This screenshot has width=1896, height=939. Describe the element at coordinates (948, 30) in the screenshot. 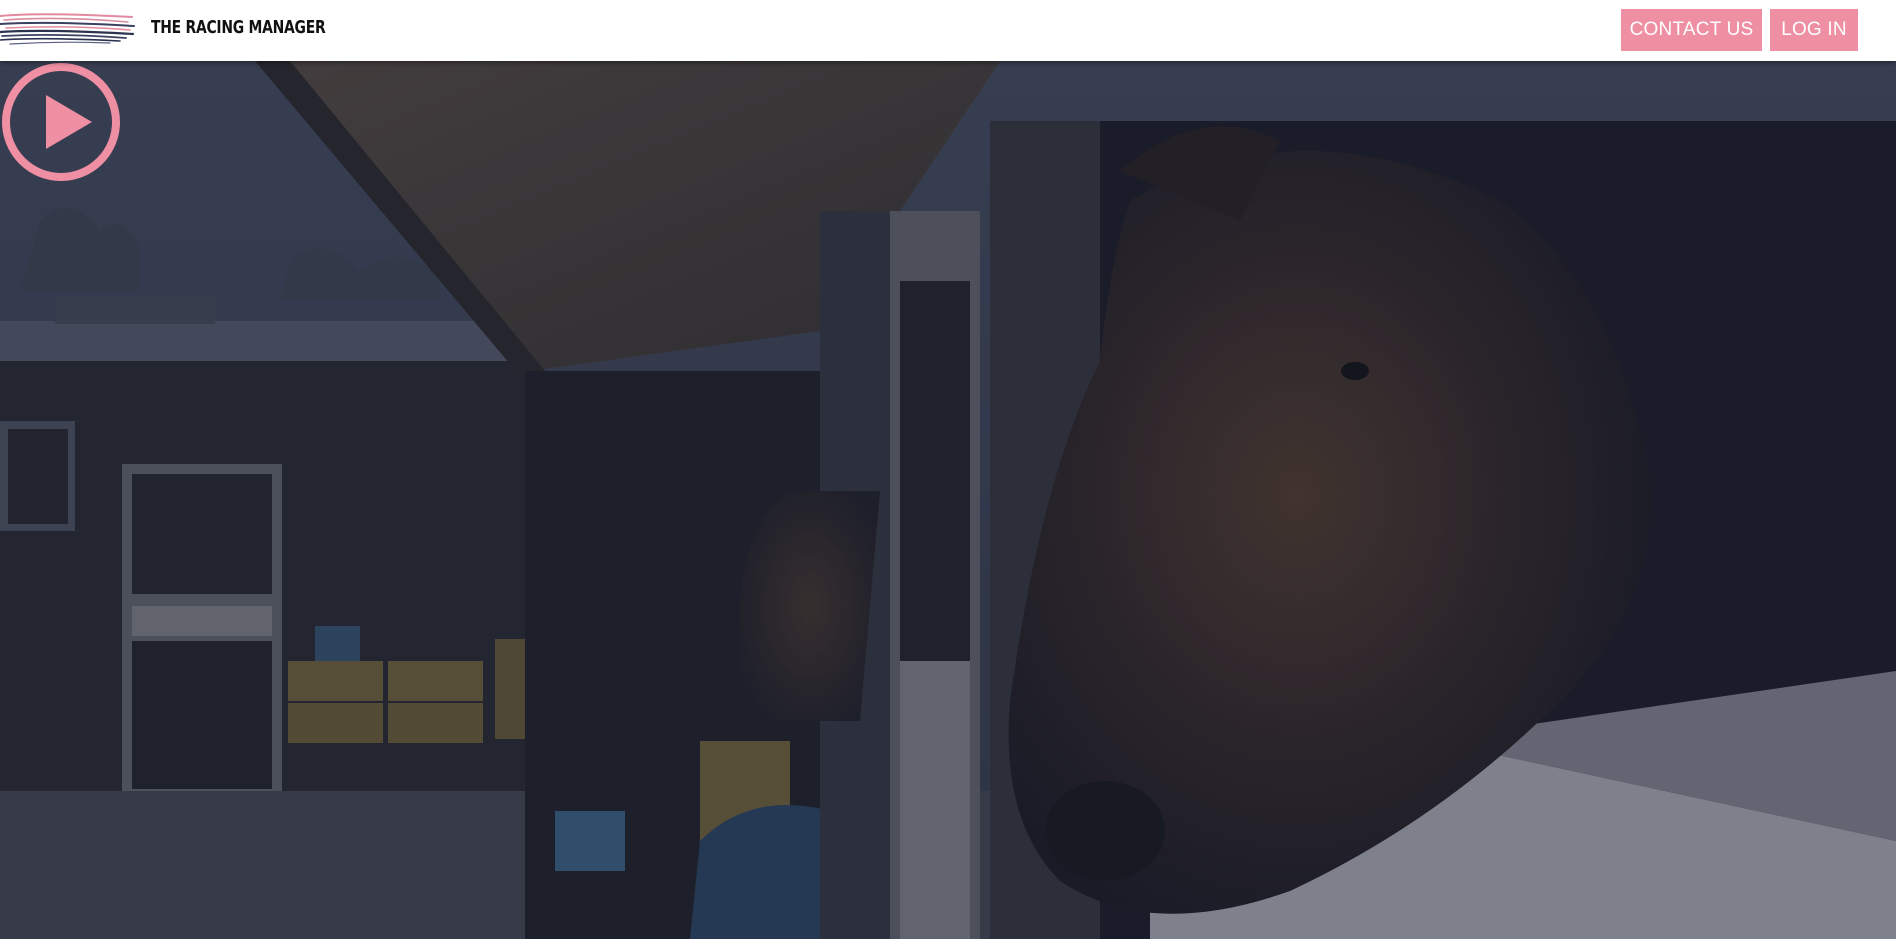

I see `site-header: THE RACING MANAGER CONTACT US LOG IN` at that location.